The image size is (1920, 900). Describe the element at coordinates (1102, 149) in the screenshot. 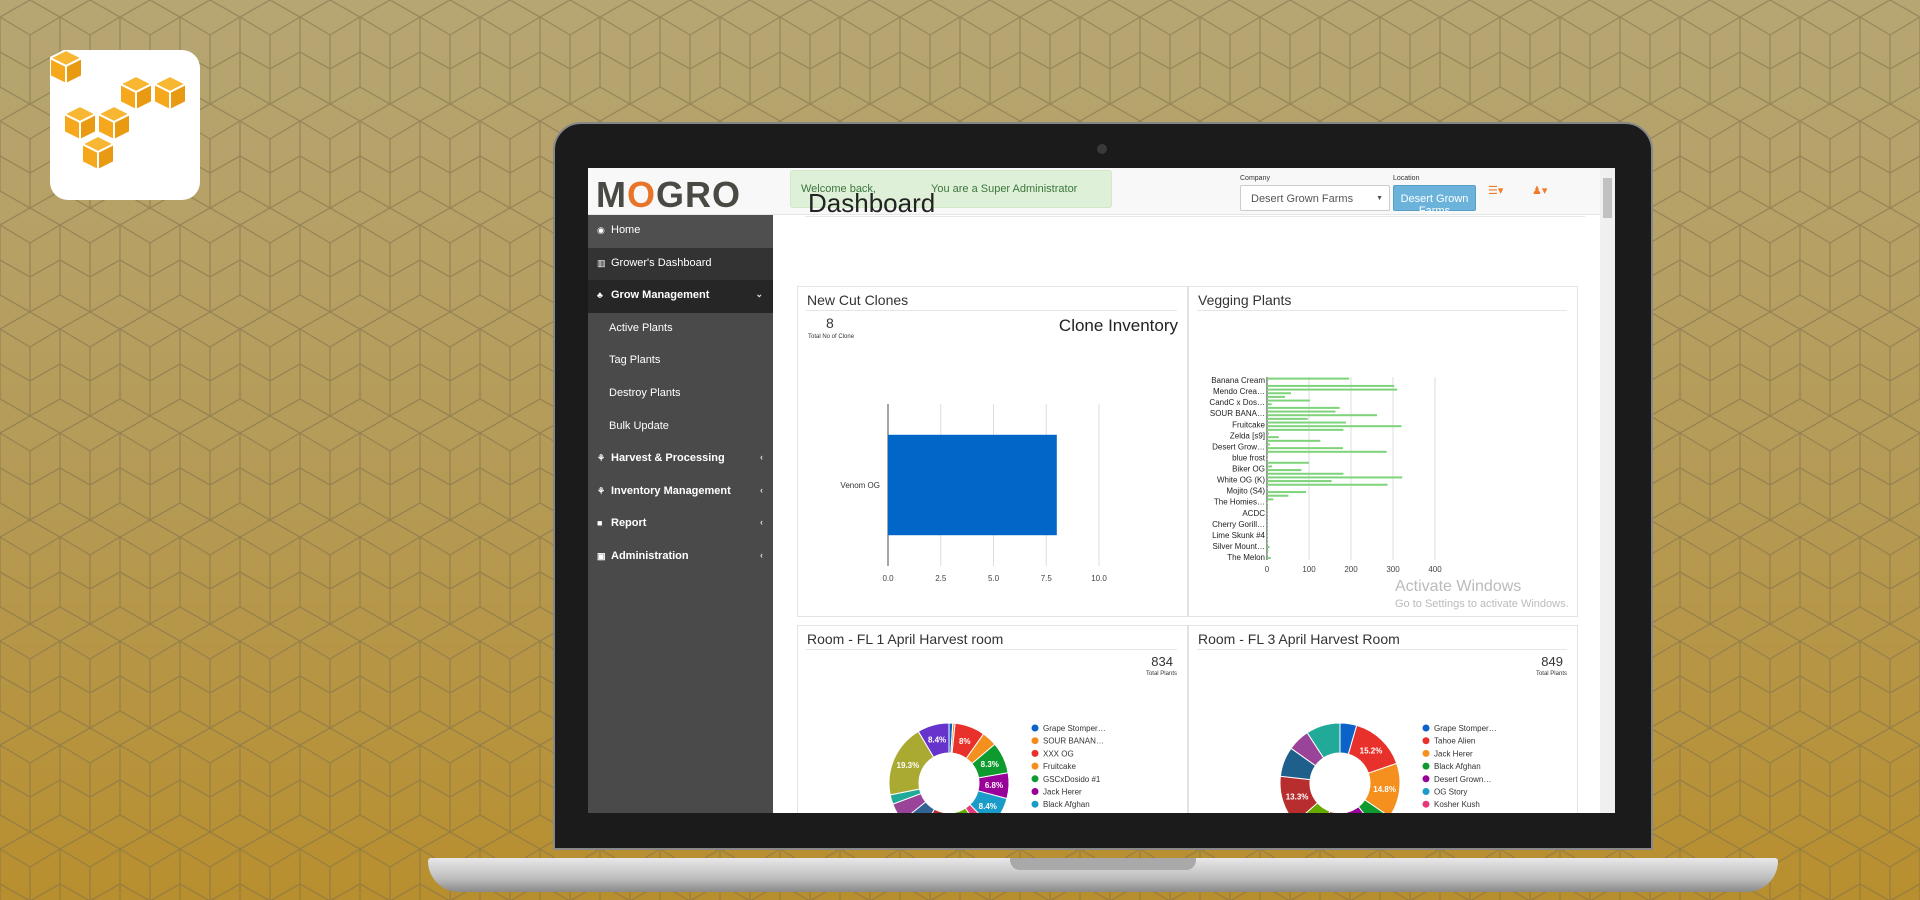

I see `webcam` at that location.